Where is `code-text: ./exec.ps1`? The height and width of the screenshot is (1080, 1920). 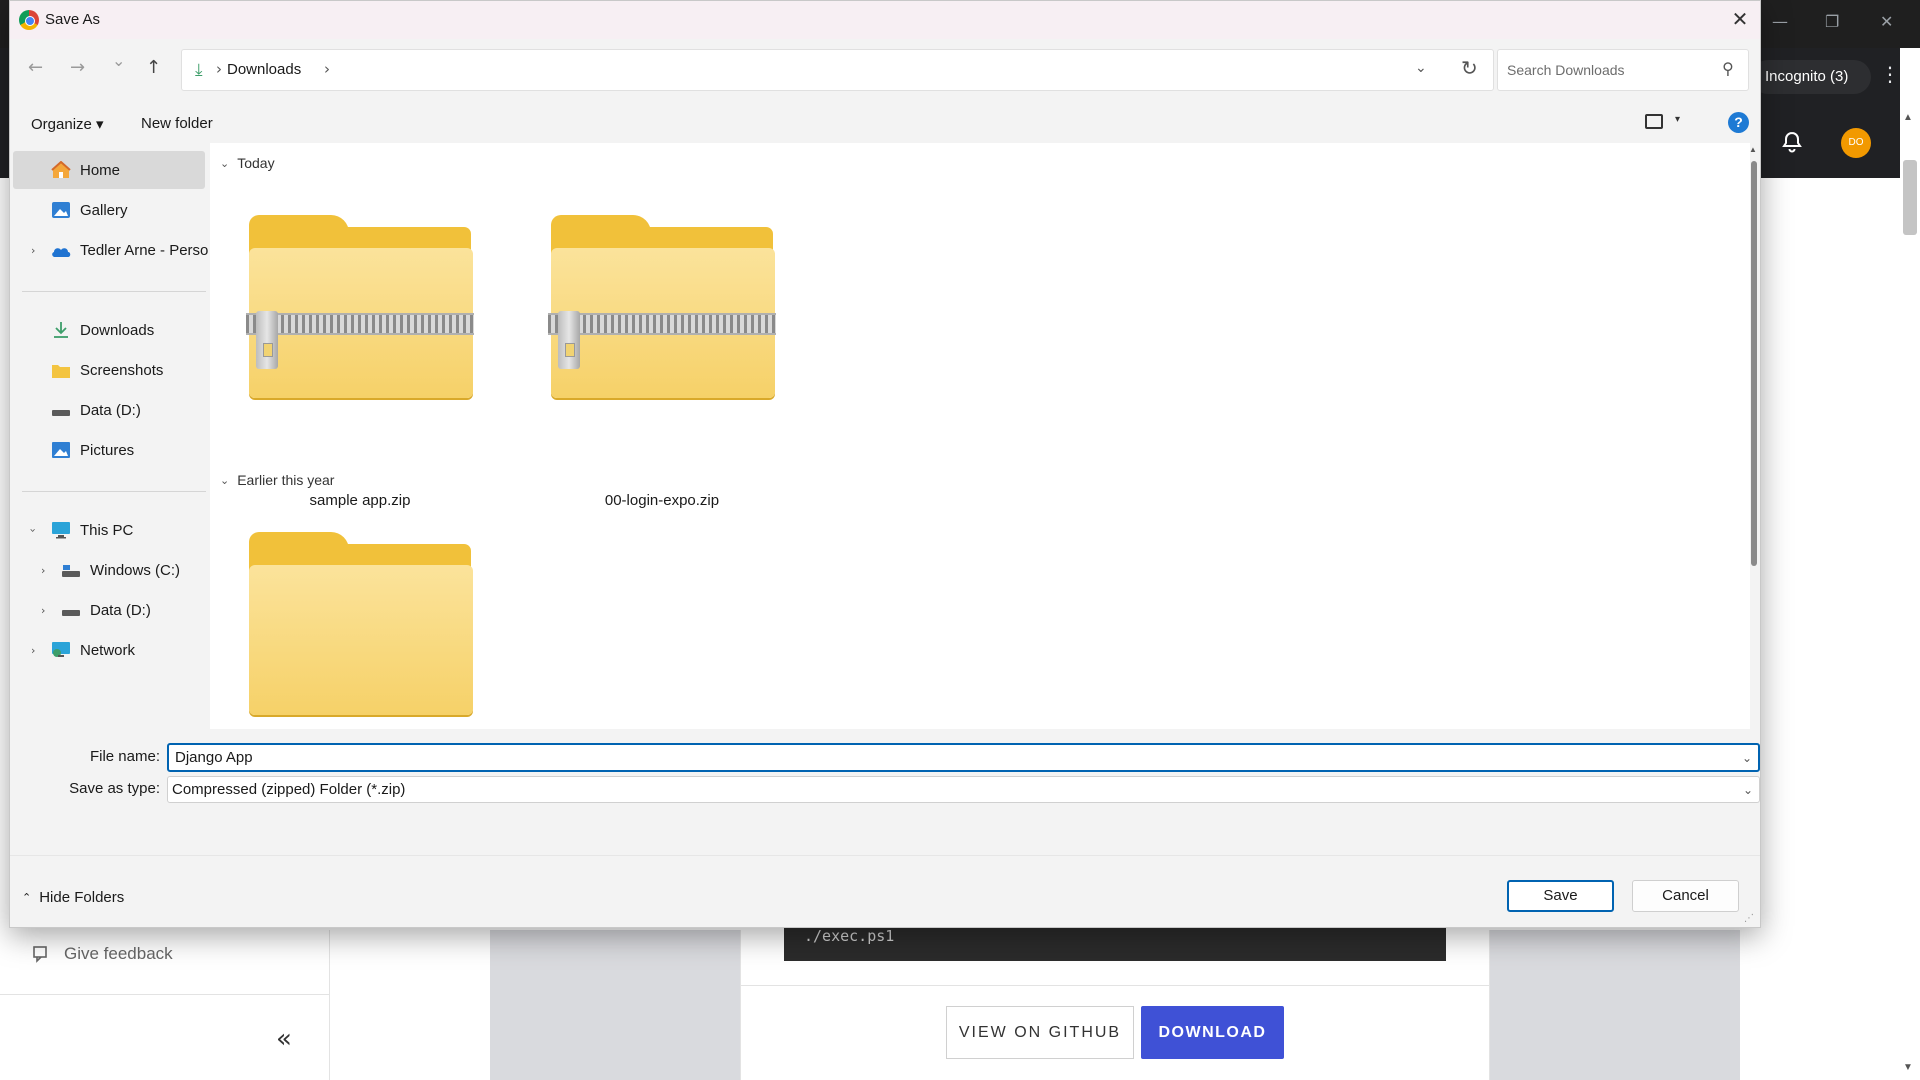
code-text: ./exec.ps1 is located at coordinates (849, 936).